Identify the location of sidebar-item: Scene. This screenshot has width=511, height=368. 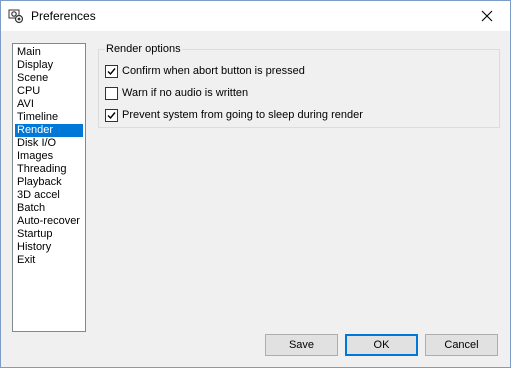
(49, 78).